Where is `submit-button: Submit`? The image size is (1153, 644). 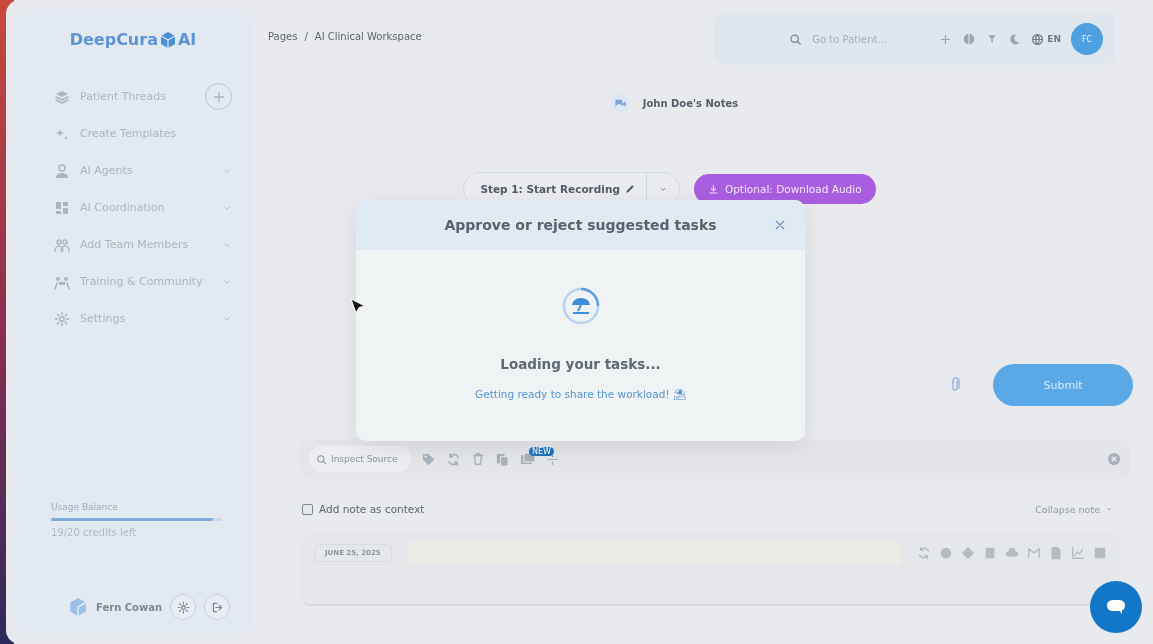
submit-button: Submit is located at coordinates (1063, 385).